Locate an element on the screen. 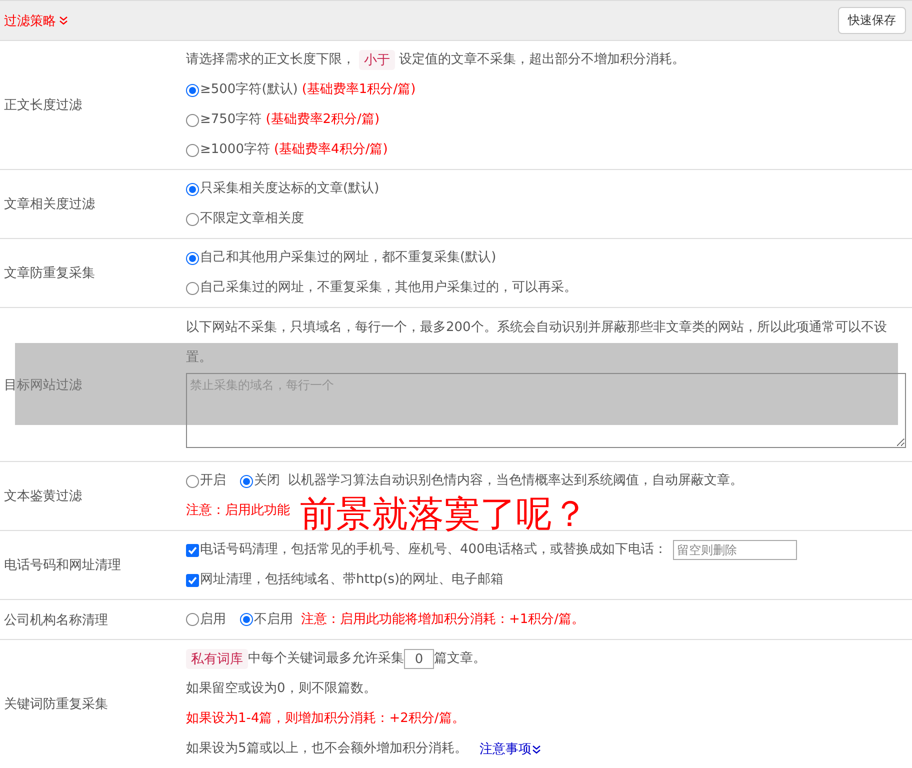 This screenshot has height=768, width=912. quick-save-button: 快速保存 is located at coordinates (872, 20).